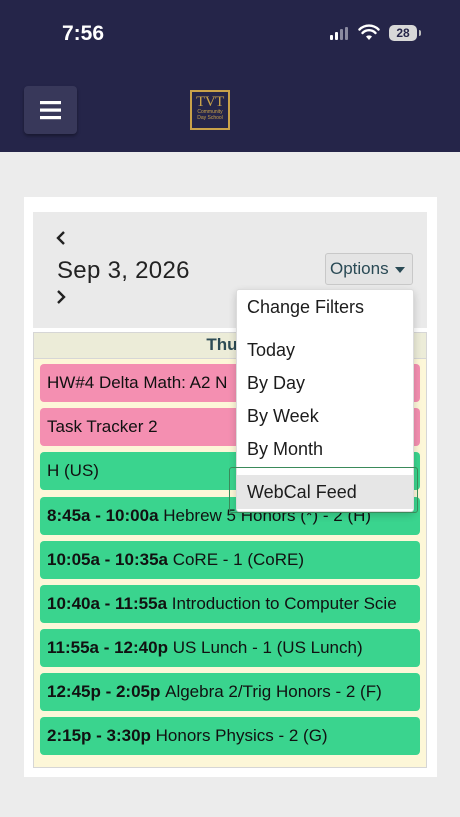 The width and height of the screenshot is (460, 817). What do you see at coordinates (101, 735) in the screenshot?
I see `event-time: 2:15p - 3:30p` at bounding box center [101, 735].